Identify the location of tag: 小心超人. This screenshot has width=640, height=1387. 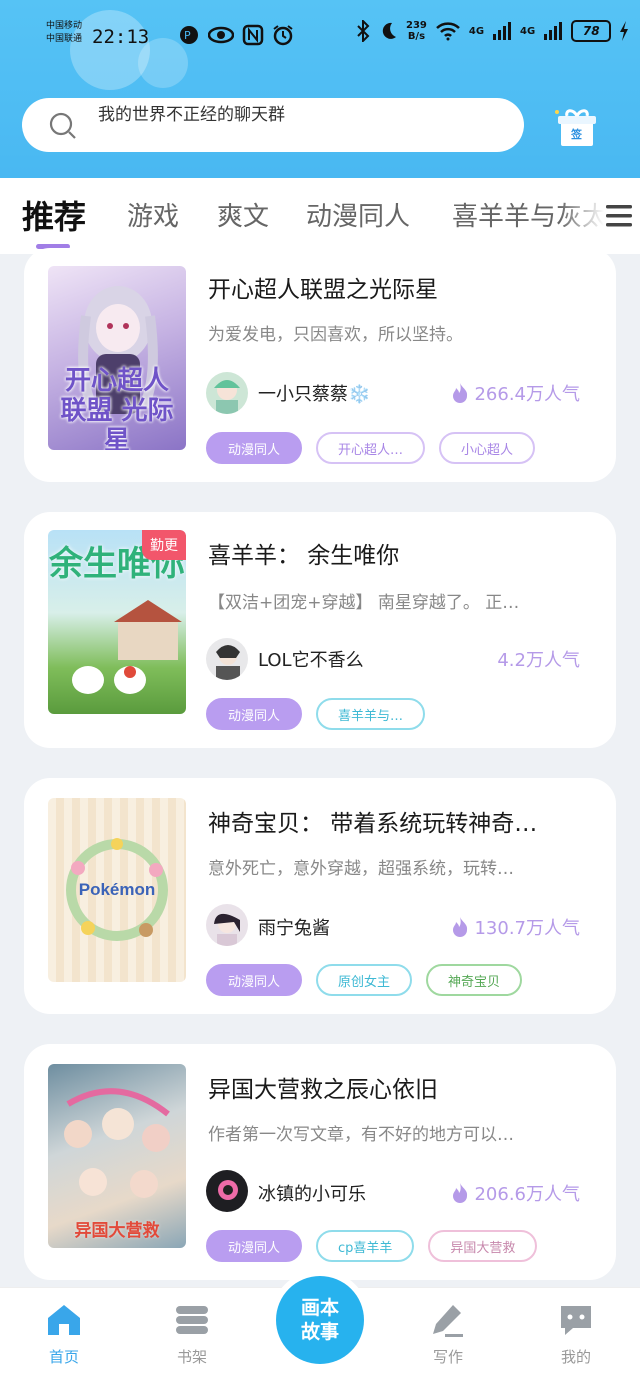
(487, 448).